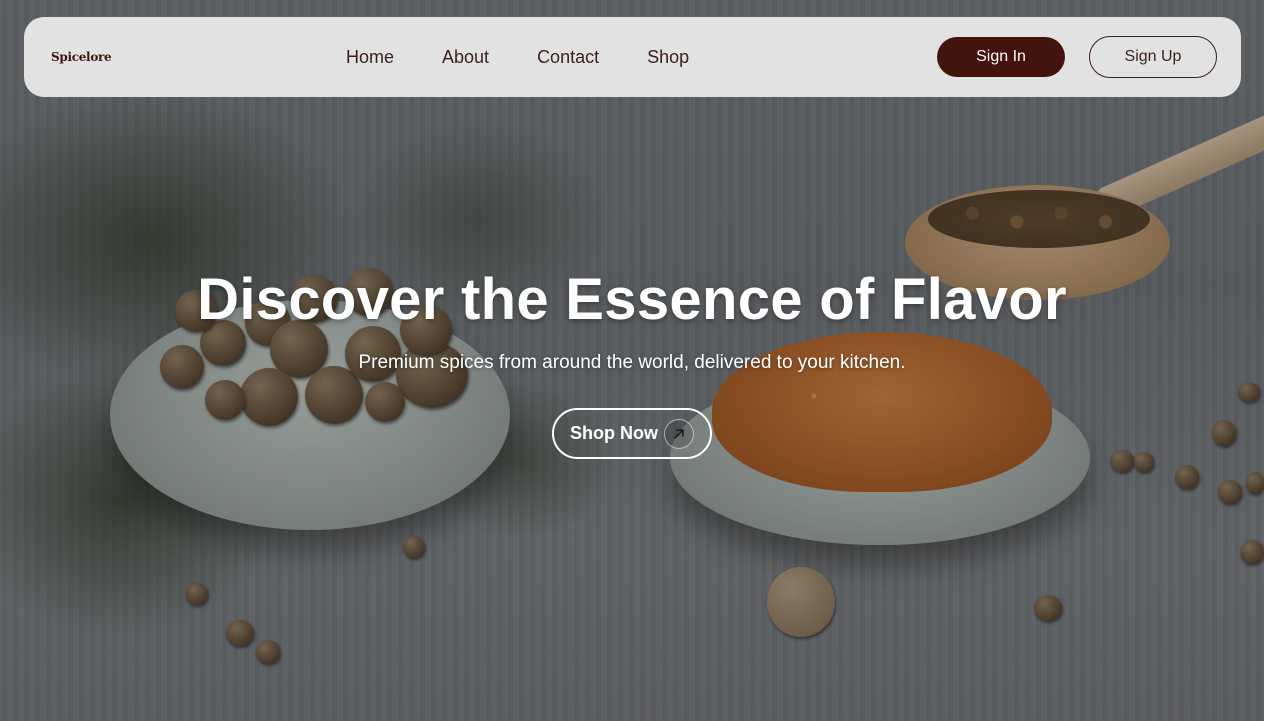  Describe the element at coordinates (568, 57) in the screenshot. I see `nav-link-contact: Contact` at that location.